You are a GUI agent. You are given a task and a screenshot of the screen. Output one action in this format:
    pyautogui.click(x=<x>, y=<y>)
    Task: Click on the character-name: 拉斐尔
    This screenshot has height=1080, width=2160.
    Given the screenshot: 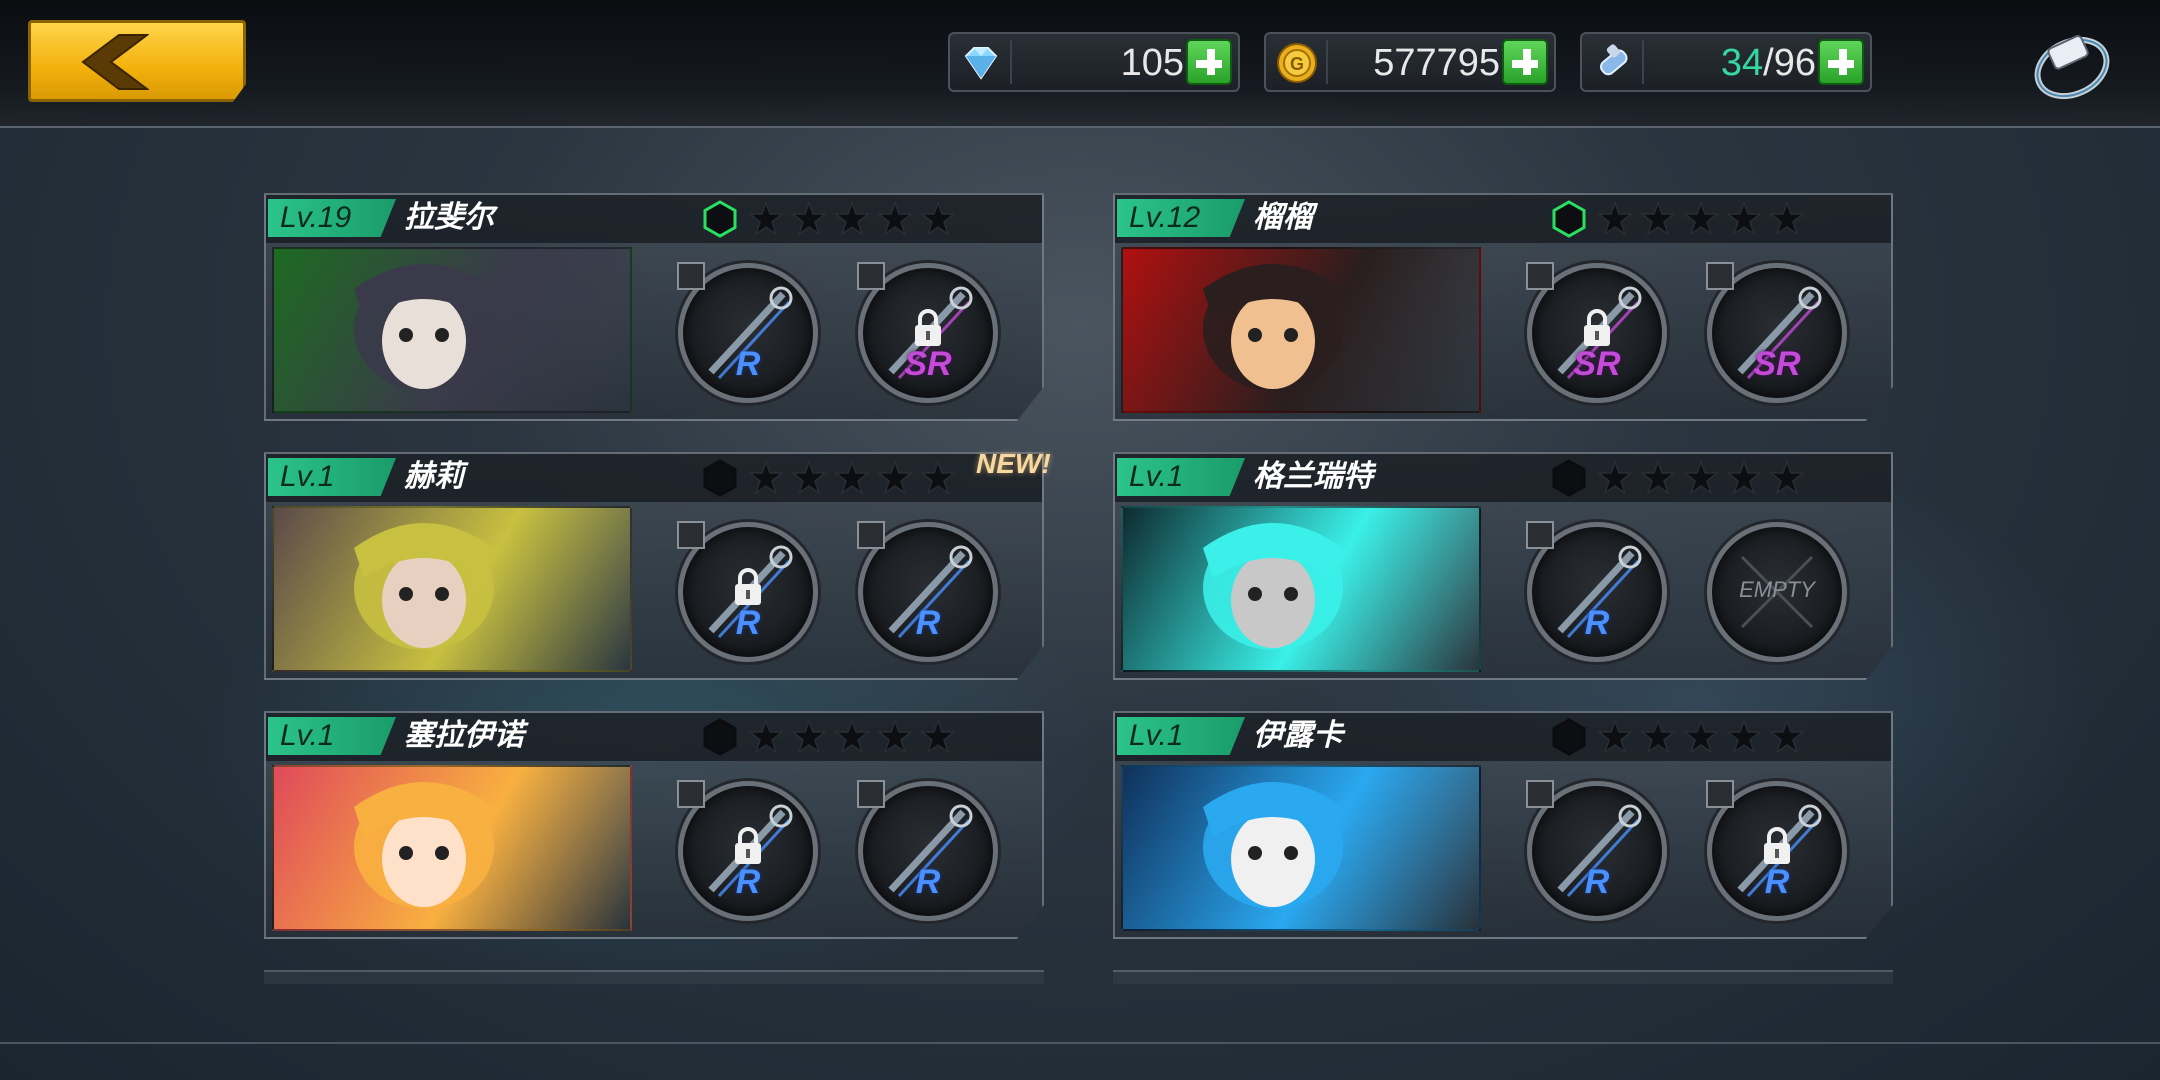 What is the action you would take?
    pyautogui.click(x=449, y=217)
    